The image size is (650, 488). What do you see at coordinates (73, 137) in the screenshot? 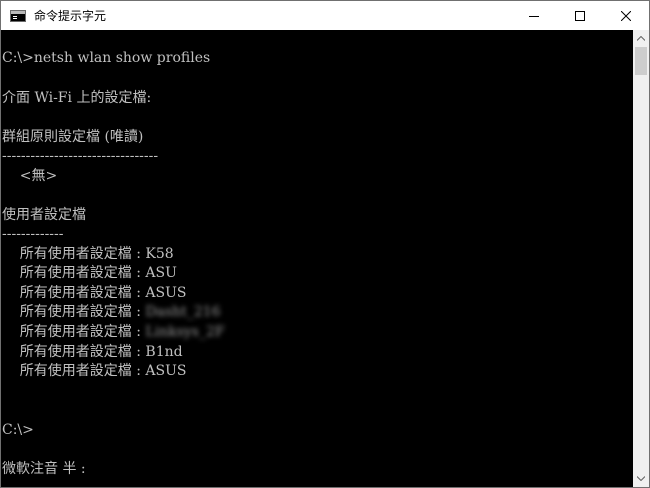
I see `group-policy-header: 群組原則設定檔 (唯讀)` at bounding box center [73, 137].